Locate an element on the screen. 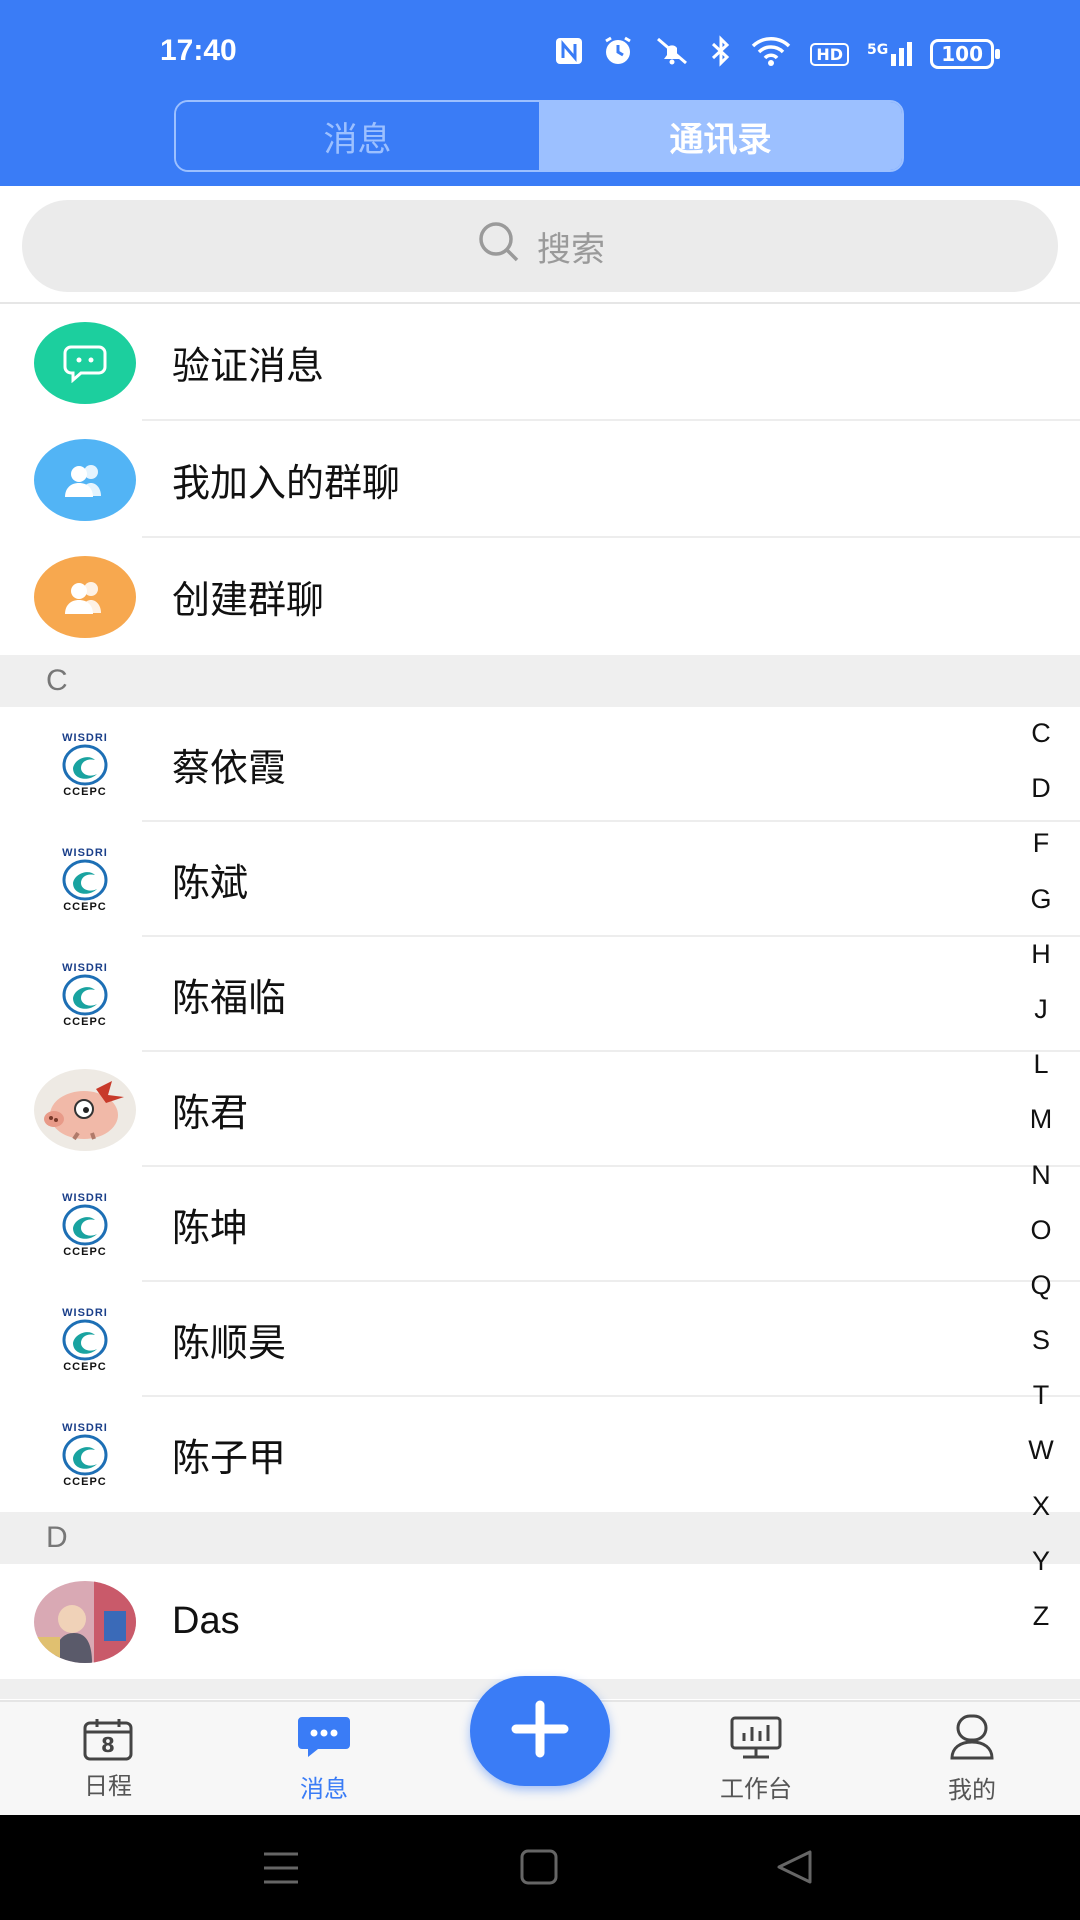 This screenshot has height=1920, width=1080. bell-off-icon is located at coordinates (672, 54).